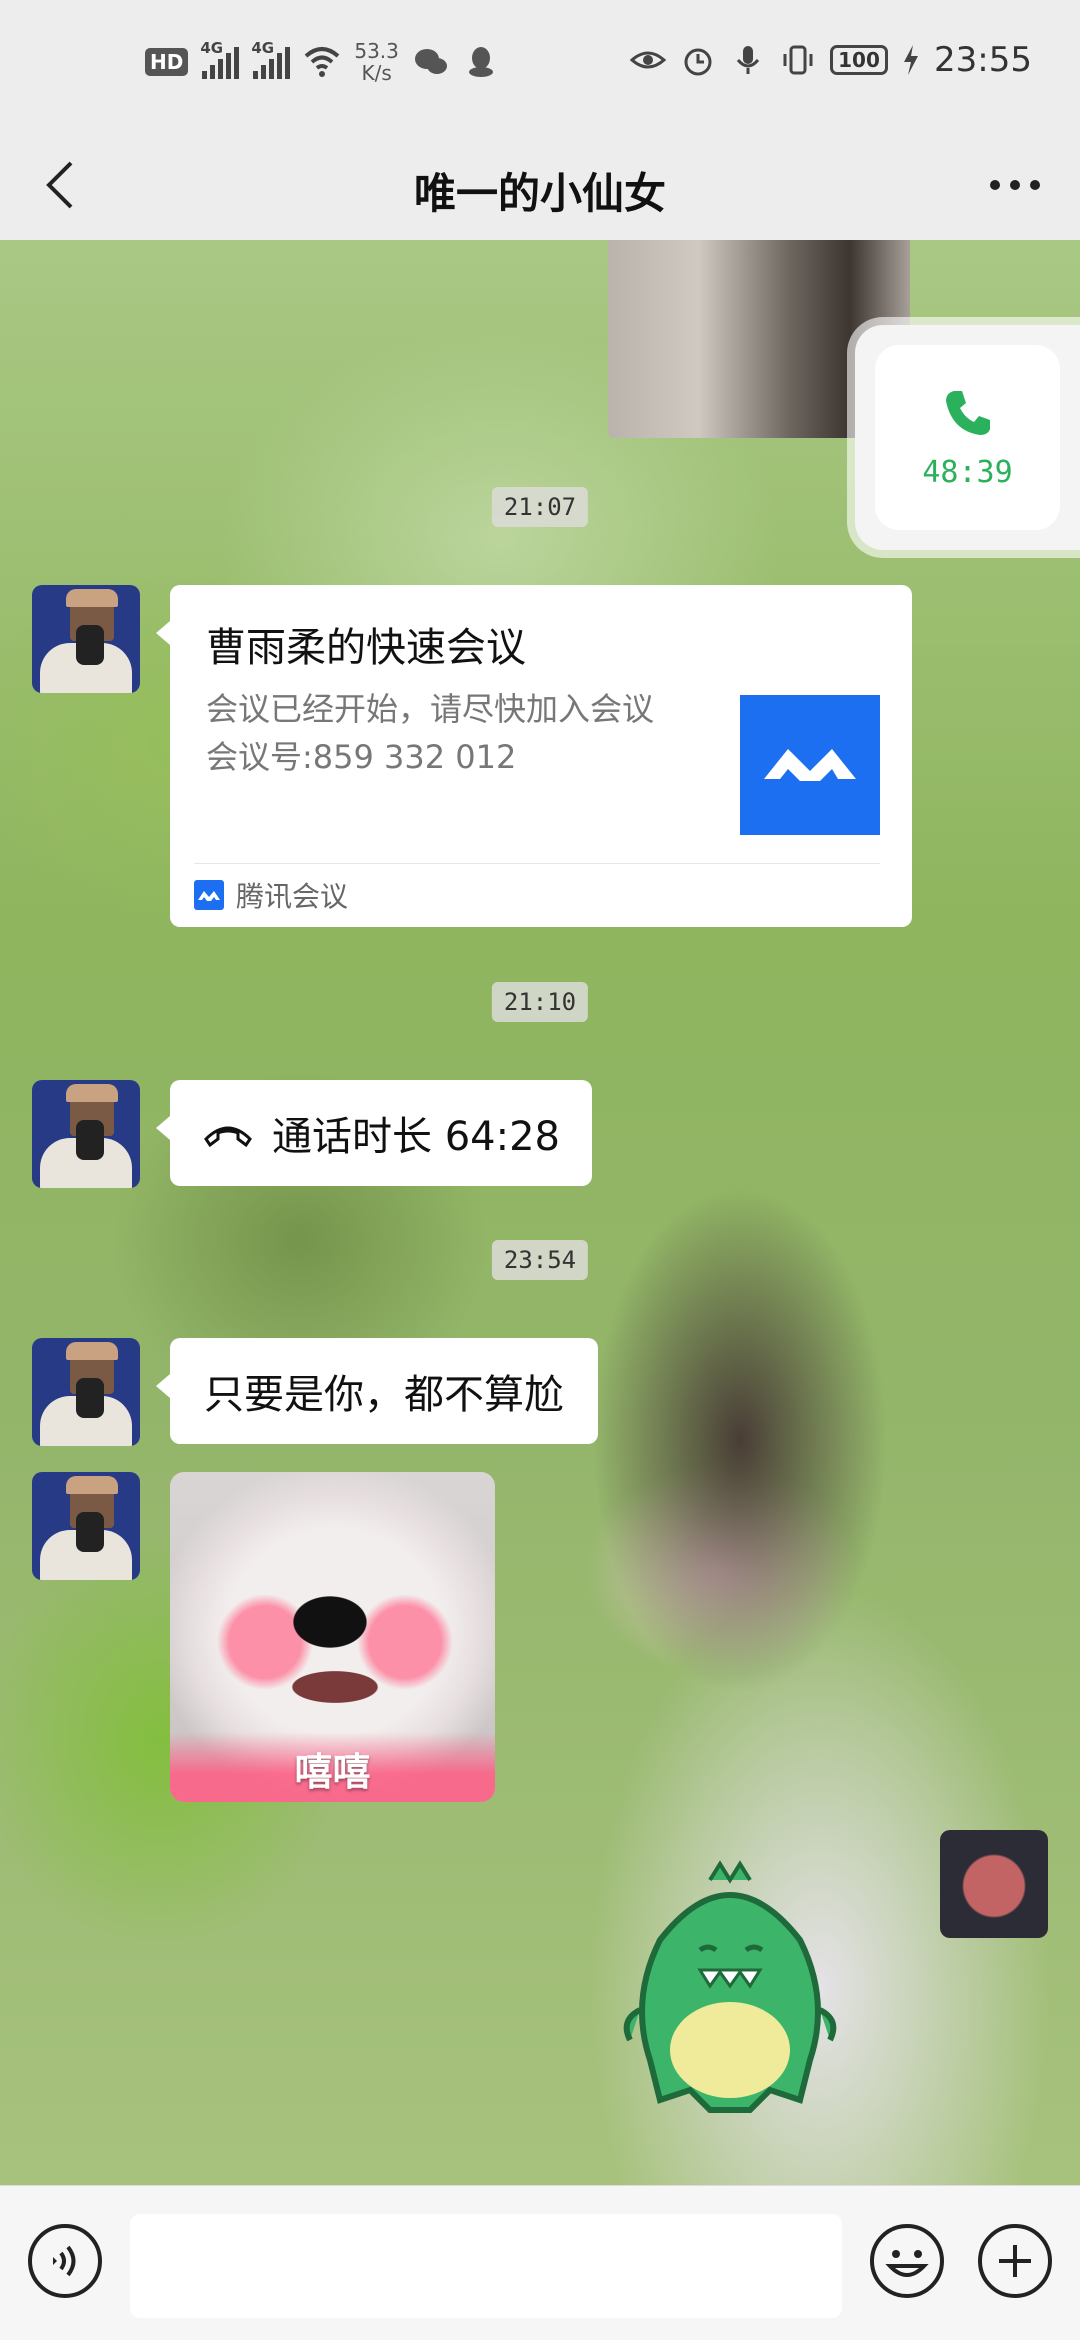  What do you see at coordinates (292, 896) in the screenshot?
I see `meeting-source-label: 腾讯会议` at bounding box center [292, 896].